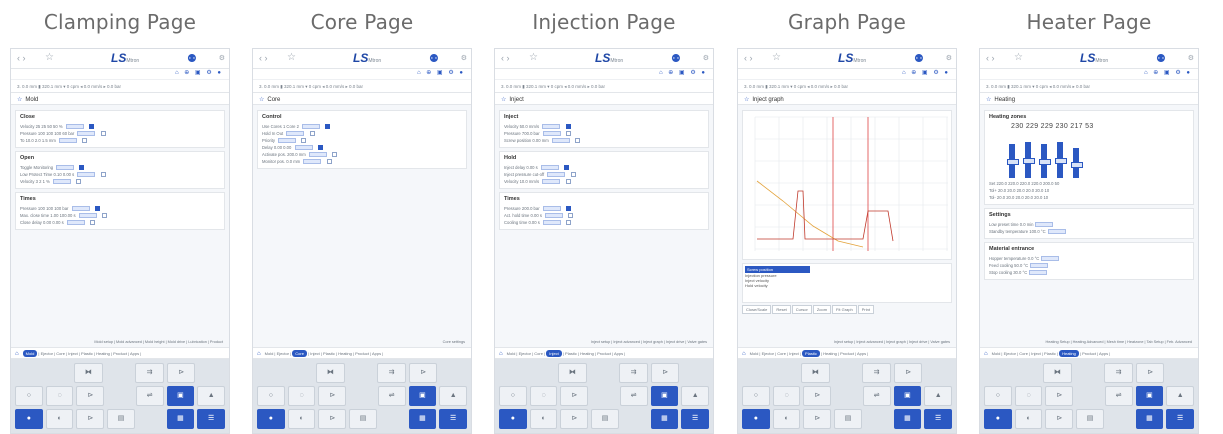 This screenshot has height=434, width=1223. Describe the element at coordinates (315, 353) in the screenshot. I see `module-tab: Inject` at that location.